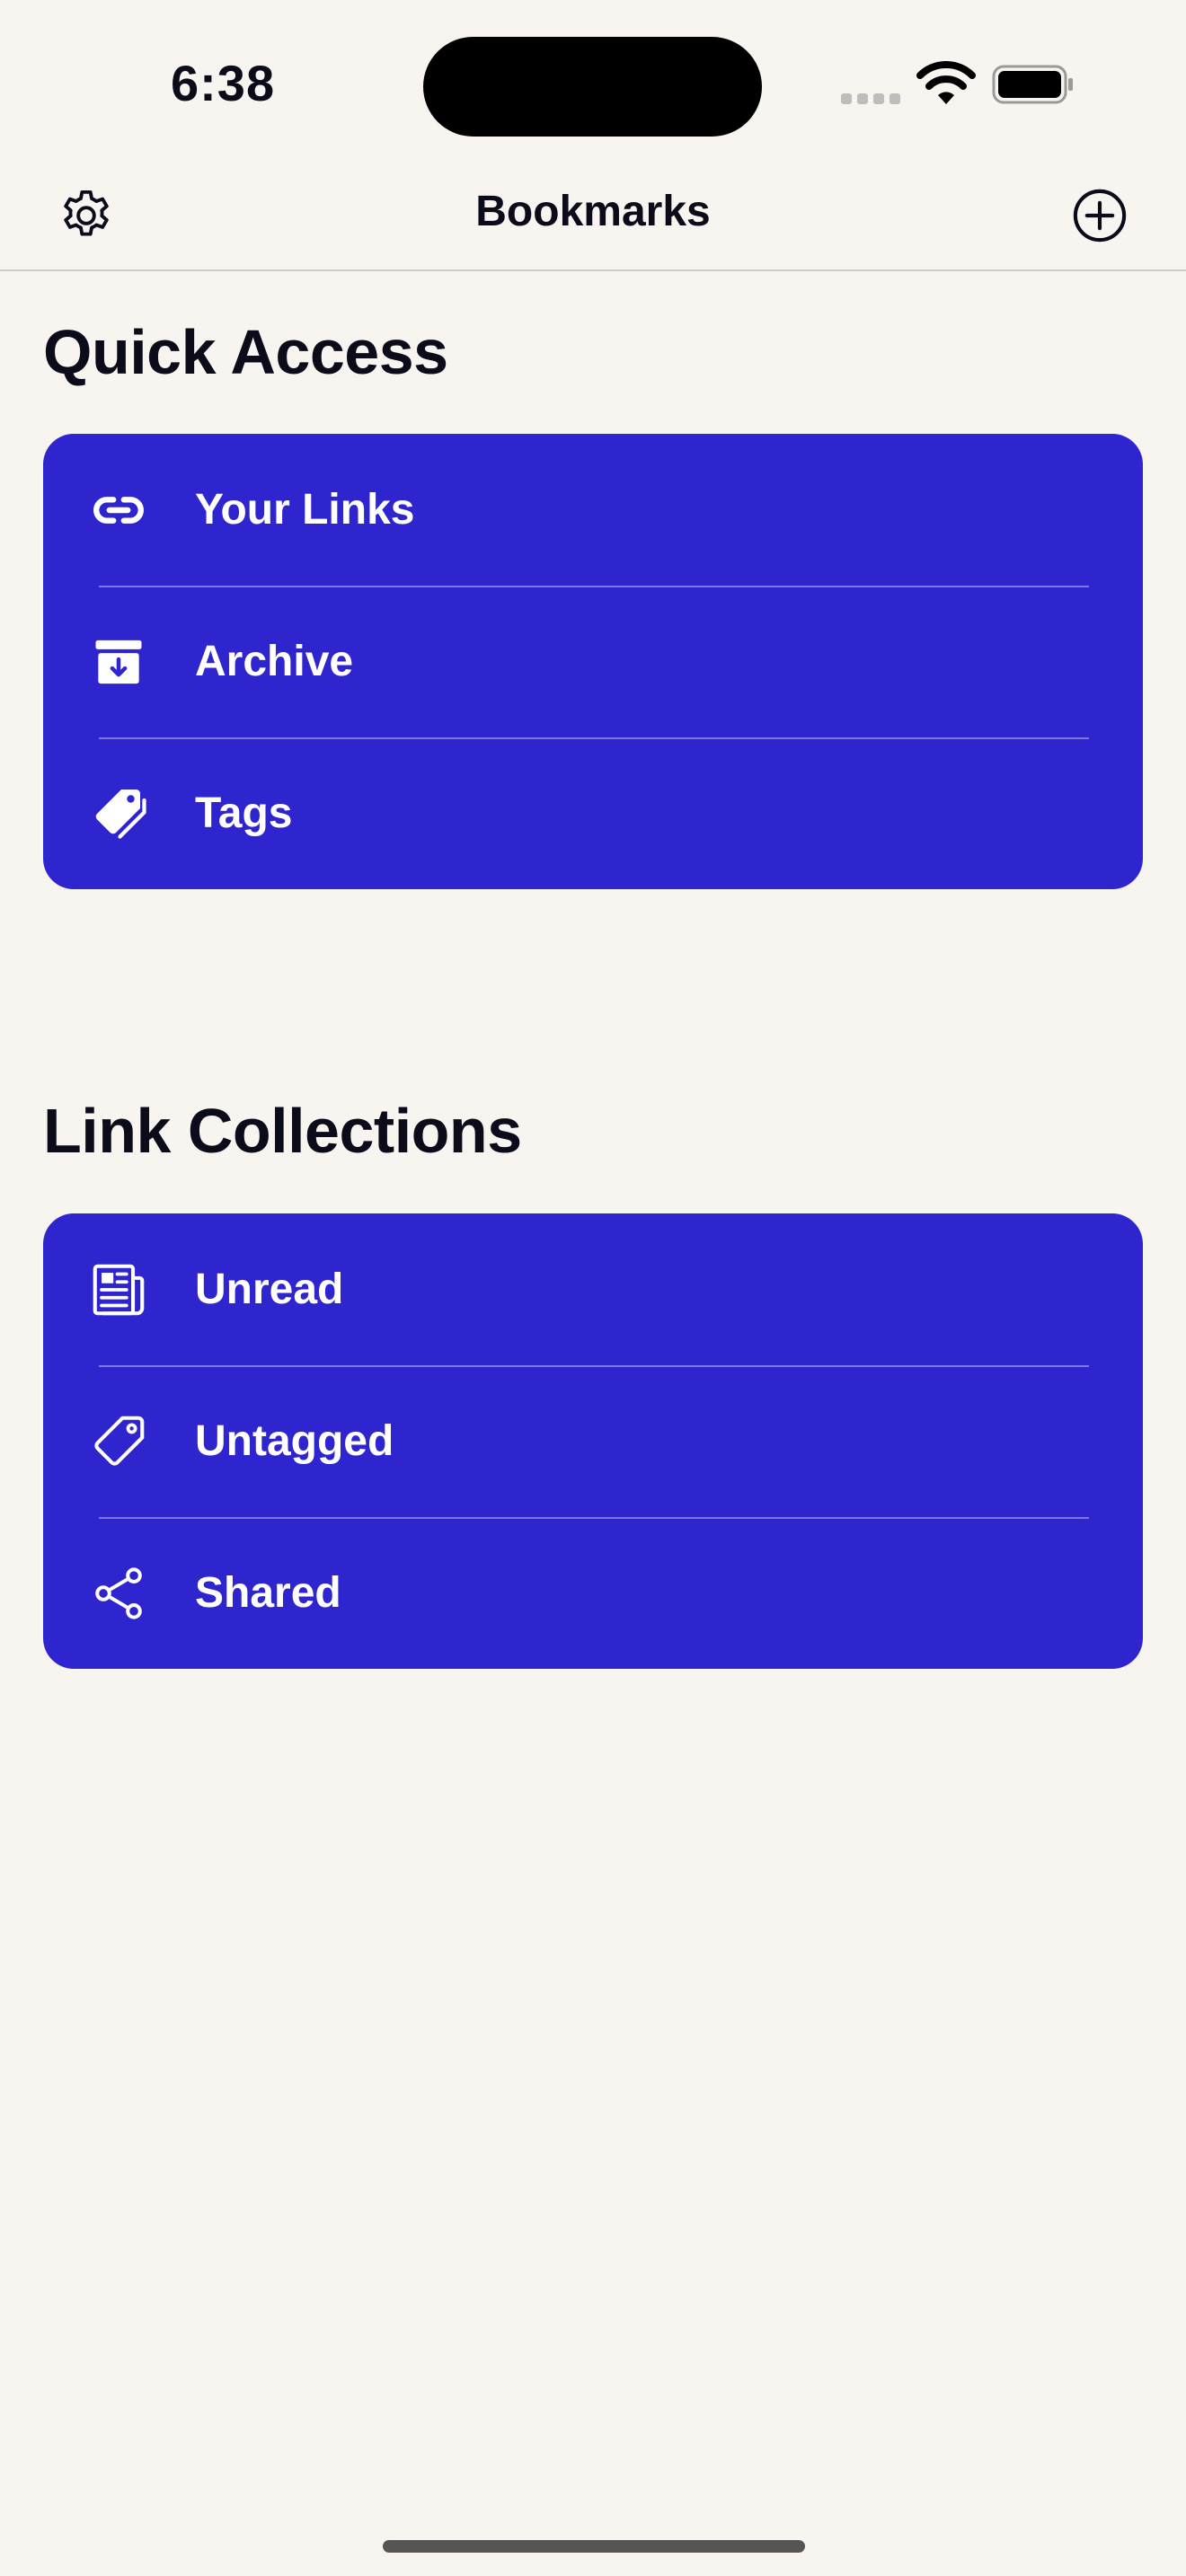 The width and height of the screenshot is (1186, 2576). I want to click on list-item-untagged: Untagged, so click(593, 1441).